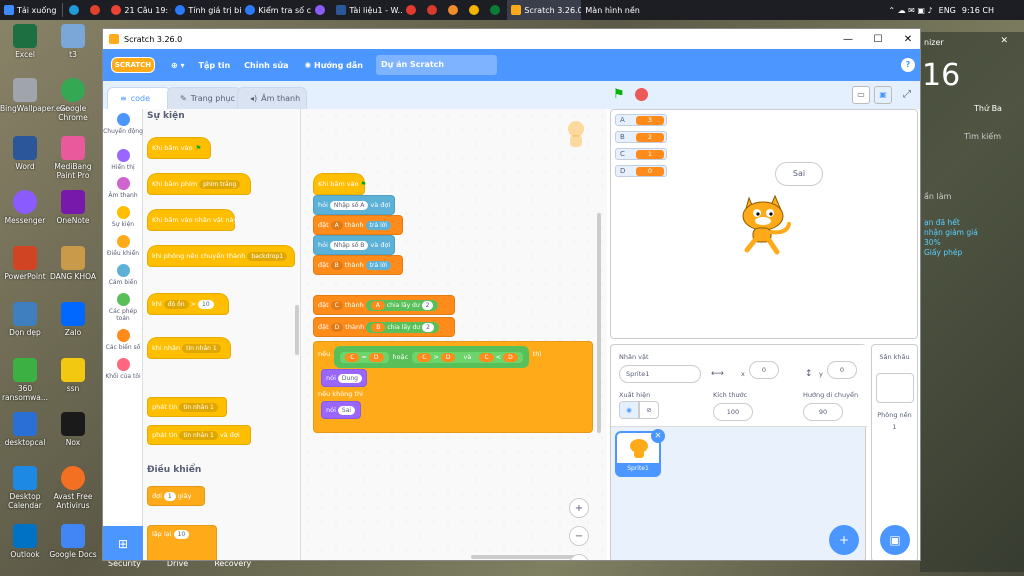 The image size is (1024, 576). Describe the element at coordinates (336, 225) in the screenshot. I see `block-dropdown: A` at that location.